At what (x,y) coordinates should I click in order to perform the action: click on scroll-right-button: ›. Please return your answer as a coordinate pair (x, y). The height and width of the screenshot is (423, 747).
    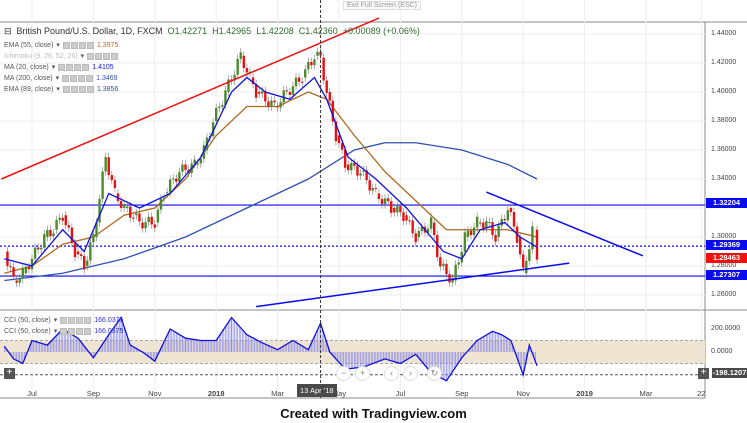
    Looking at the image, I should click on (410, 373).